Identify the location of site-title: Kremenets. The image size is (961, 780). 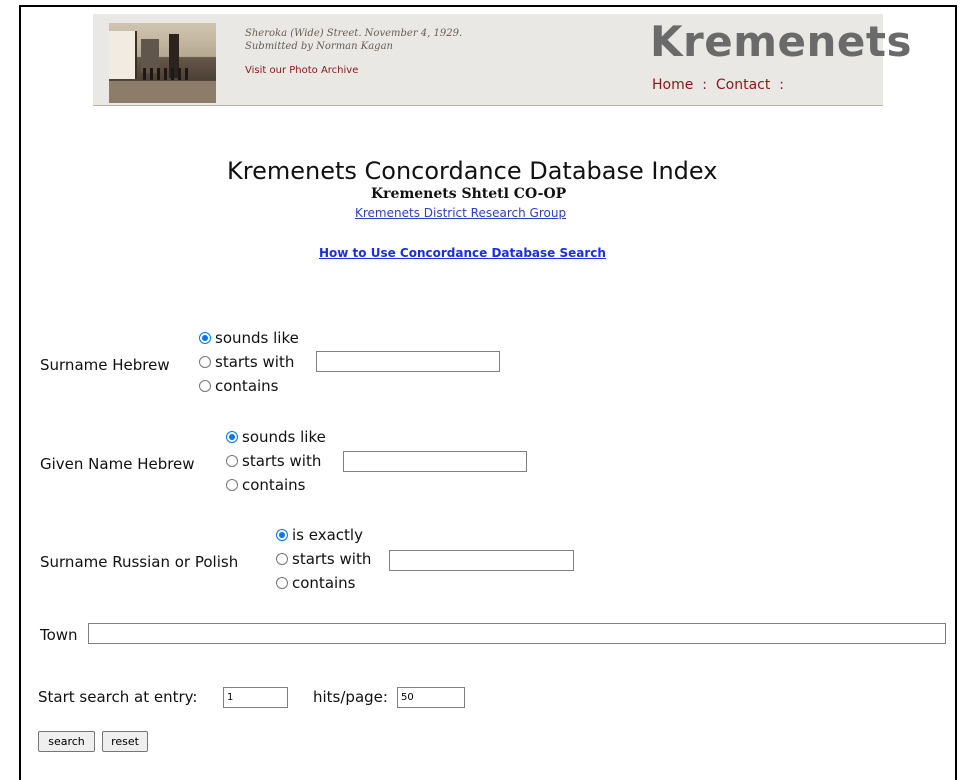
(781, 41).